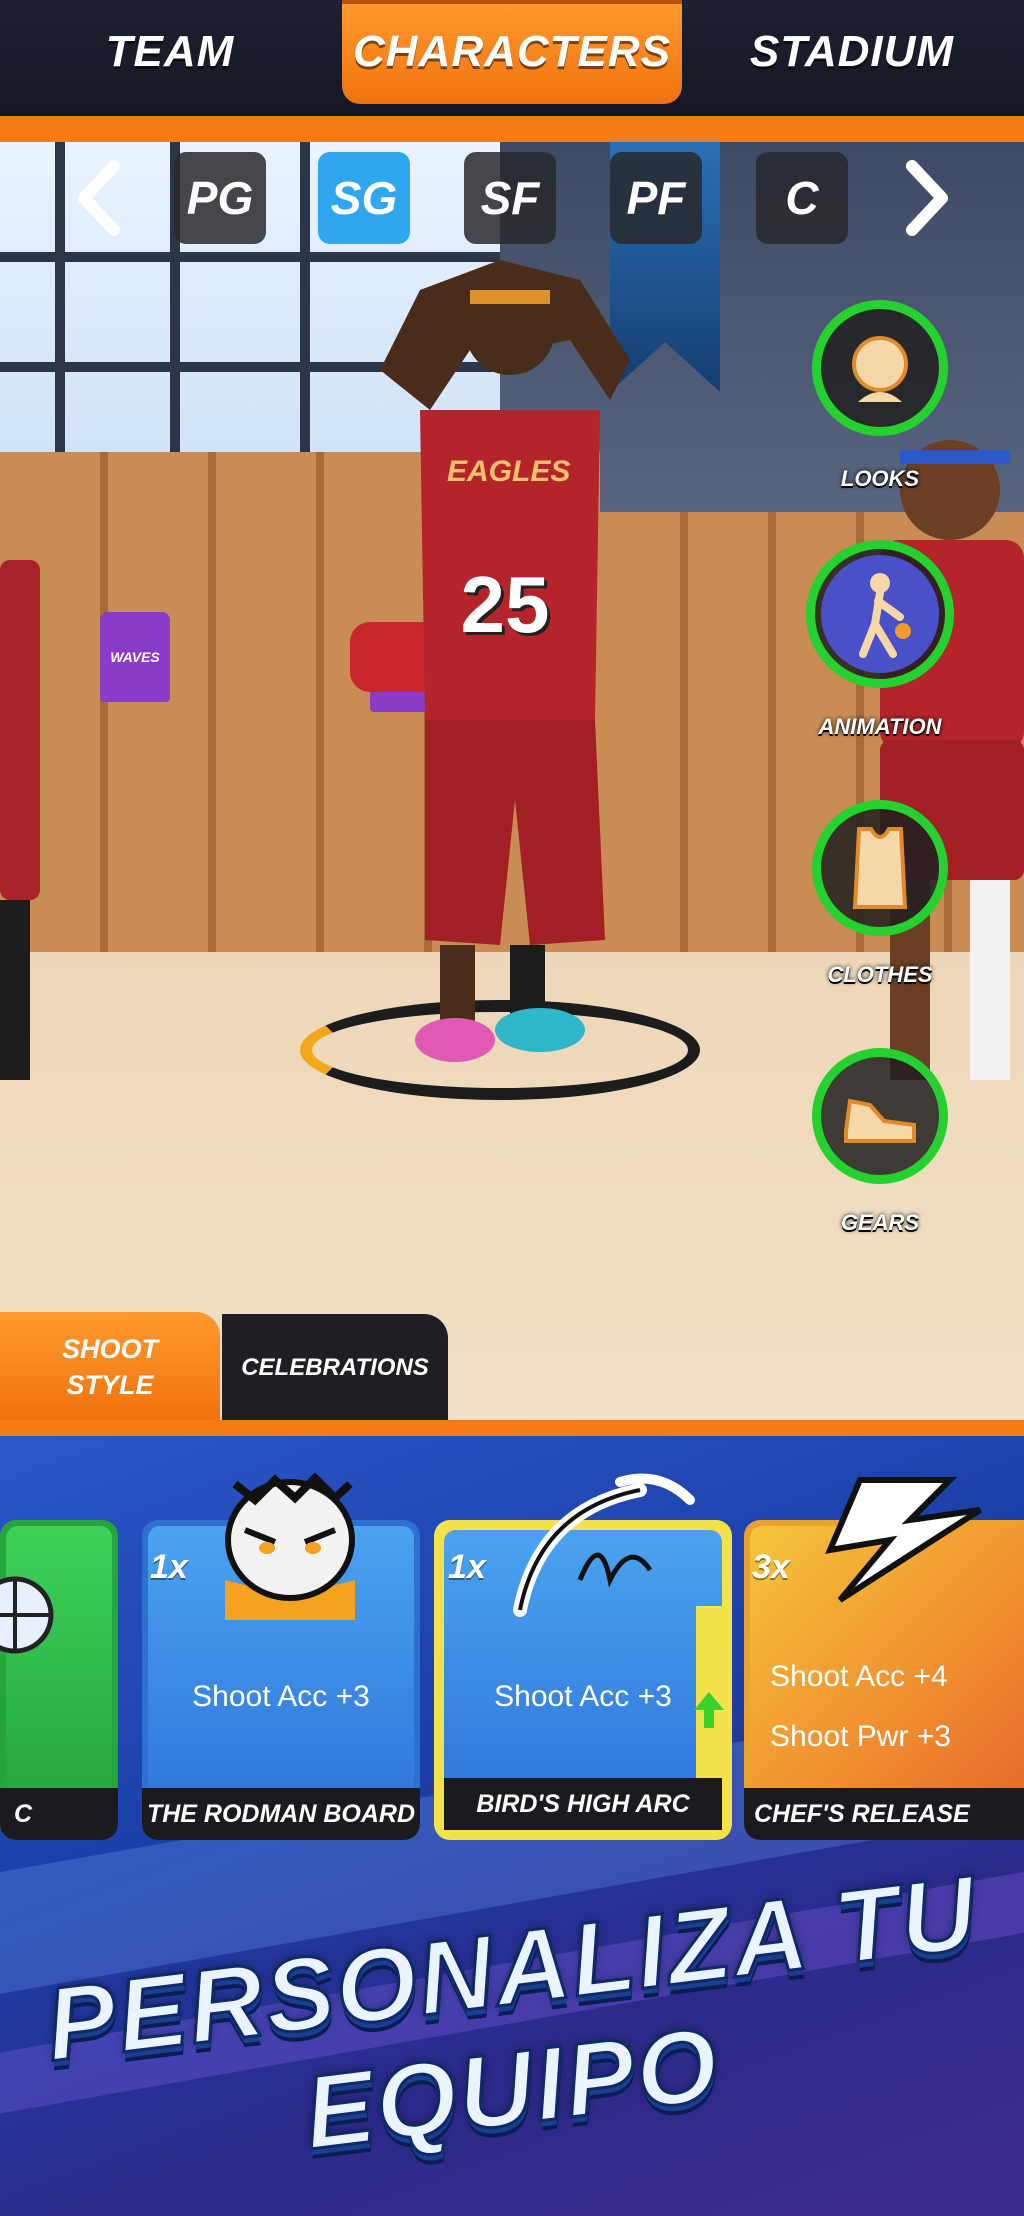 This screenshot has width=1024, height=2216. I want to click on card-stat: Shoot Pwr +3, so click(860, 1736).